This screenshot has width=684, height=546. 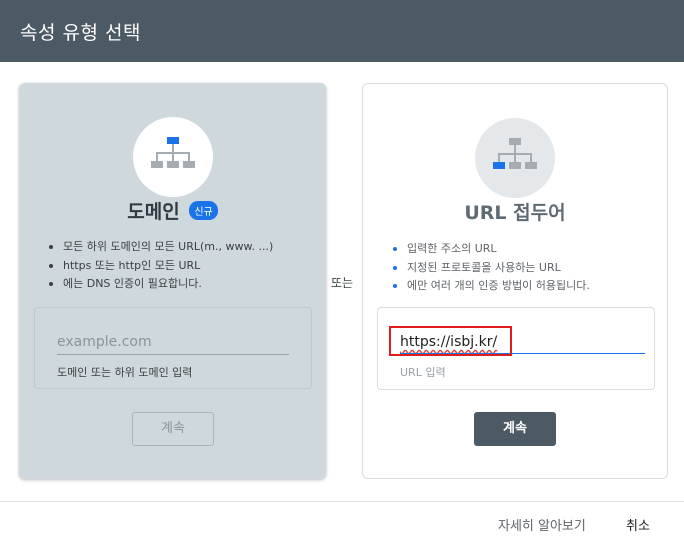 What do you see at coordinates (173, 348) in the screenshot?
I see `domain-input-container: example.com 도메인 또는 하위 도메인 입력` at bounding box center [173, 348].